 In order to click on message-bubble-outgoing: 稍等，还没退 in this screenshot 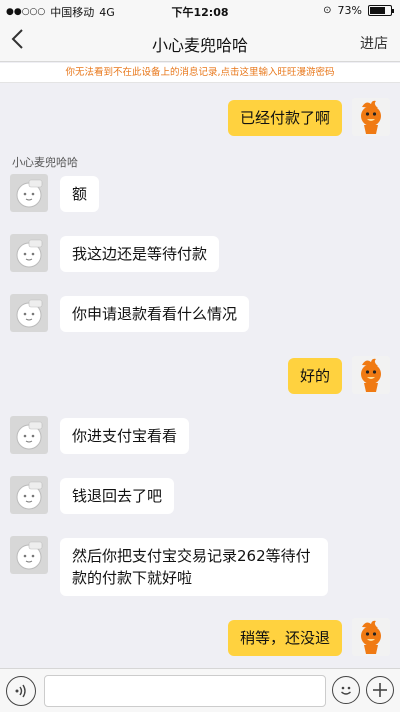, I will do `click(284, 638)`.